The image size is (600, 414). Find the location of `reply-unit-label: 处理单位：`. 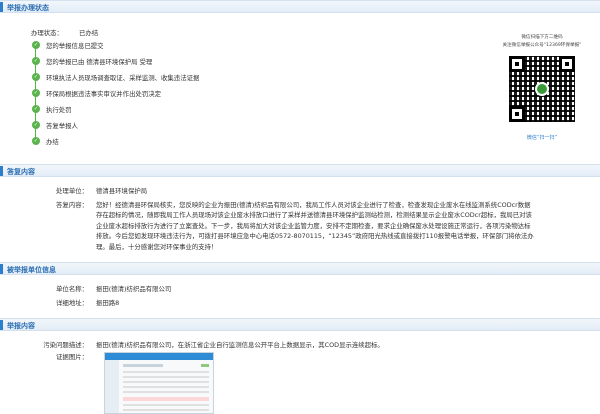

reply-unit-label: 处理单位： is located at coordinates (72, 191).